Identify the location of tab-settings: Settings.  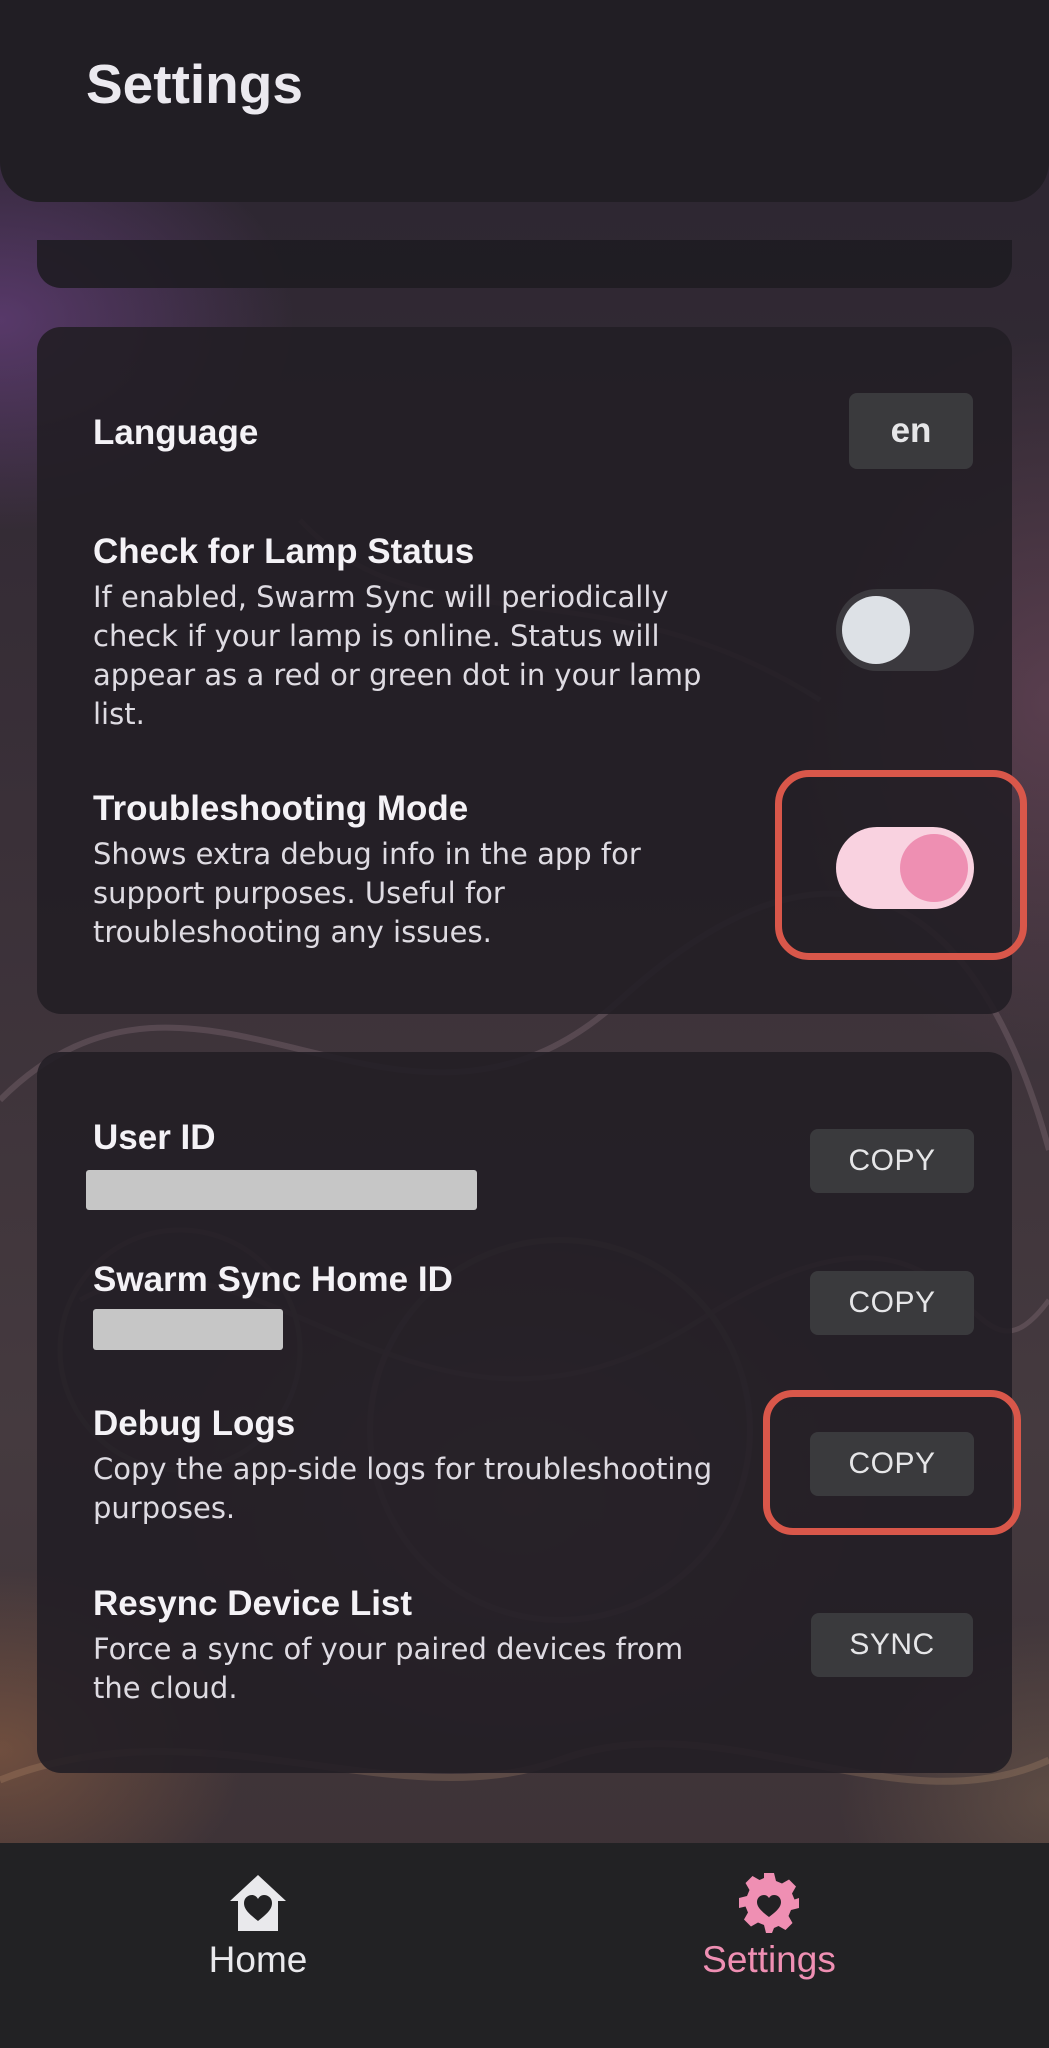
(769, 1931).